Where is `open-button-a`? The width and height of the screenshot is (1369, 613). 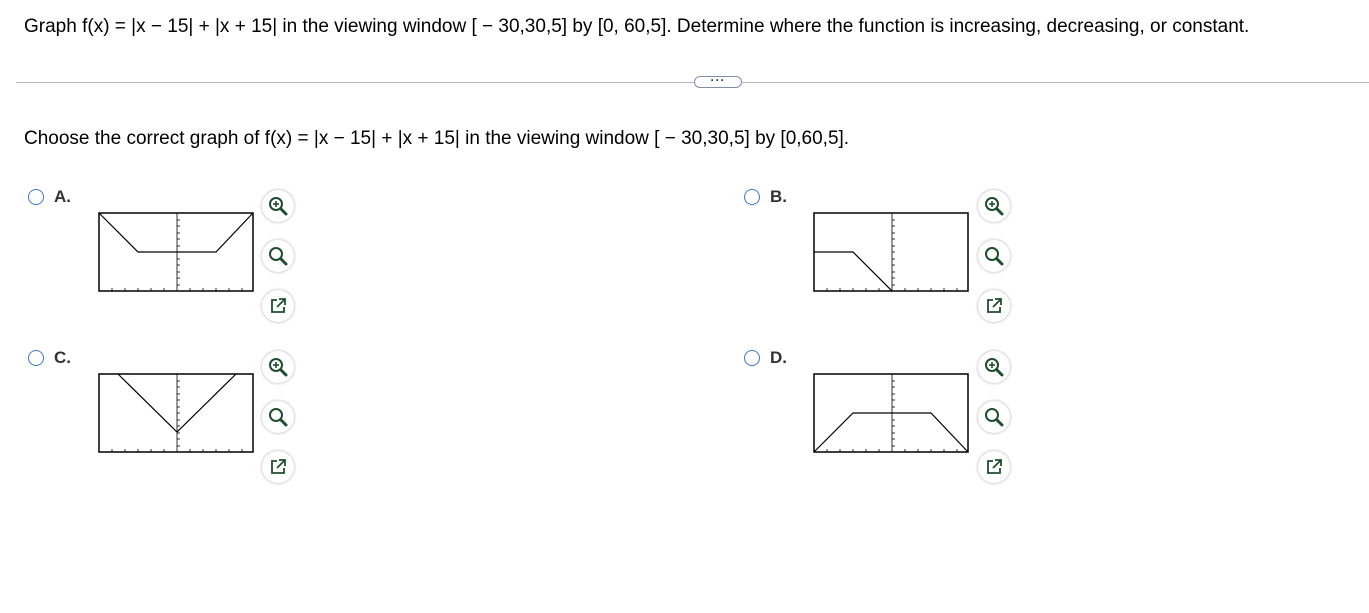 open-button-a is located at coordinates (278, 306).